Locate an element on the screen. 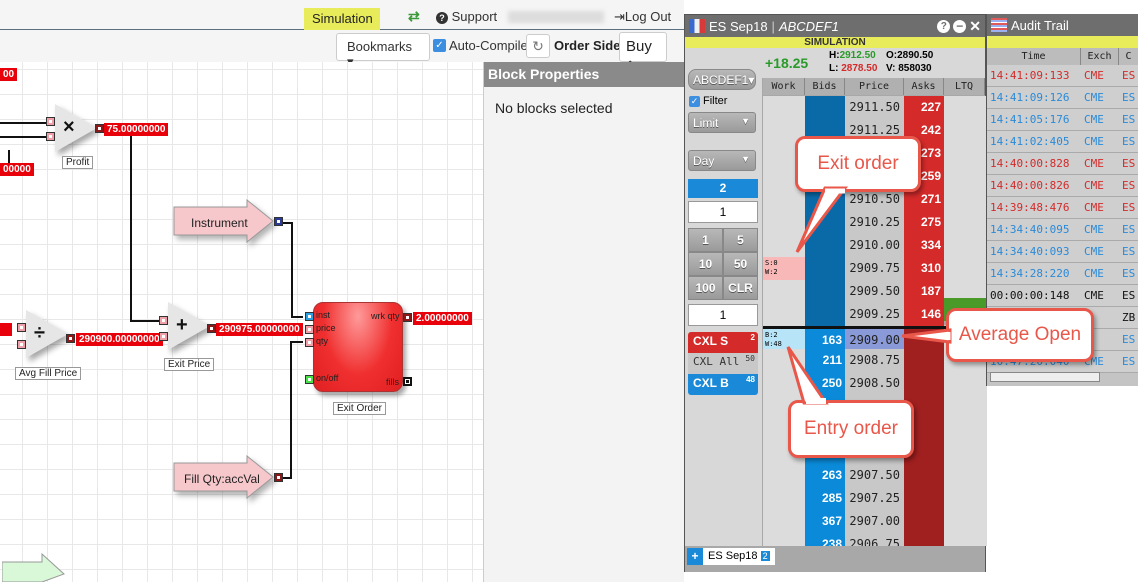  bookmarks-dropdown: Bookmarks ▾ is located at coordinates (383, 51).